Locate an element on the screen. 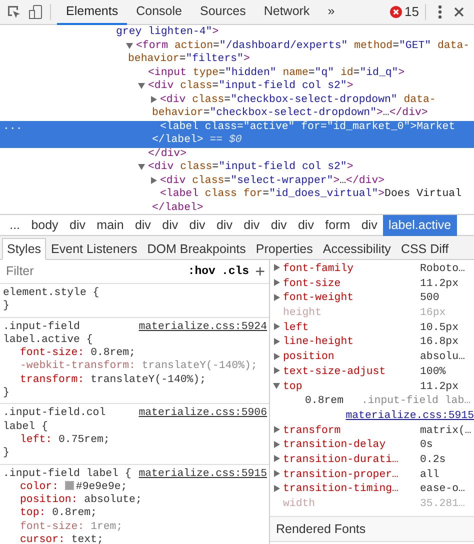  source-link: materialize.css:5924 is located at coordinates (202, 327).